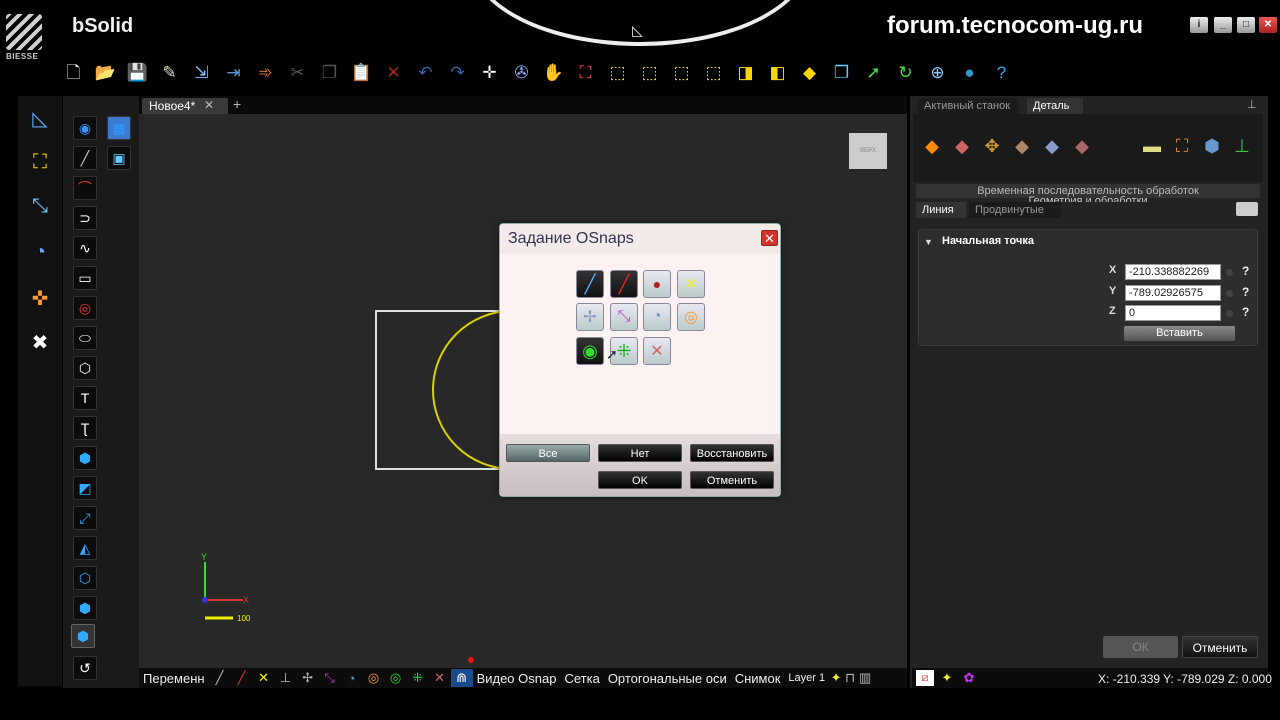  Describe the element at coordinates (969, 72) in the screenshot. I see `sphere-icon: ●` at that location.